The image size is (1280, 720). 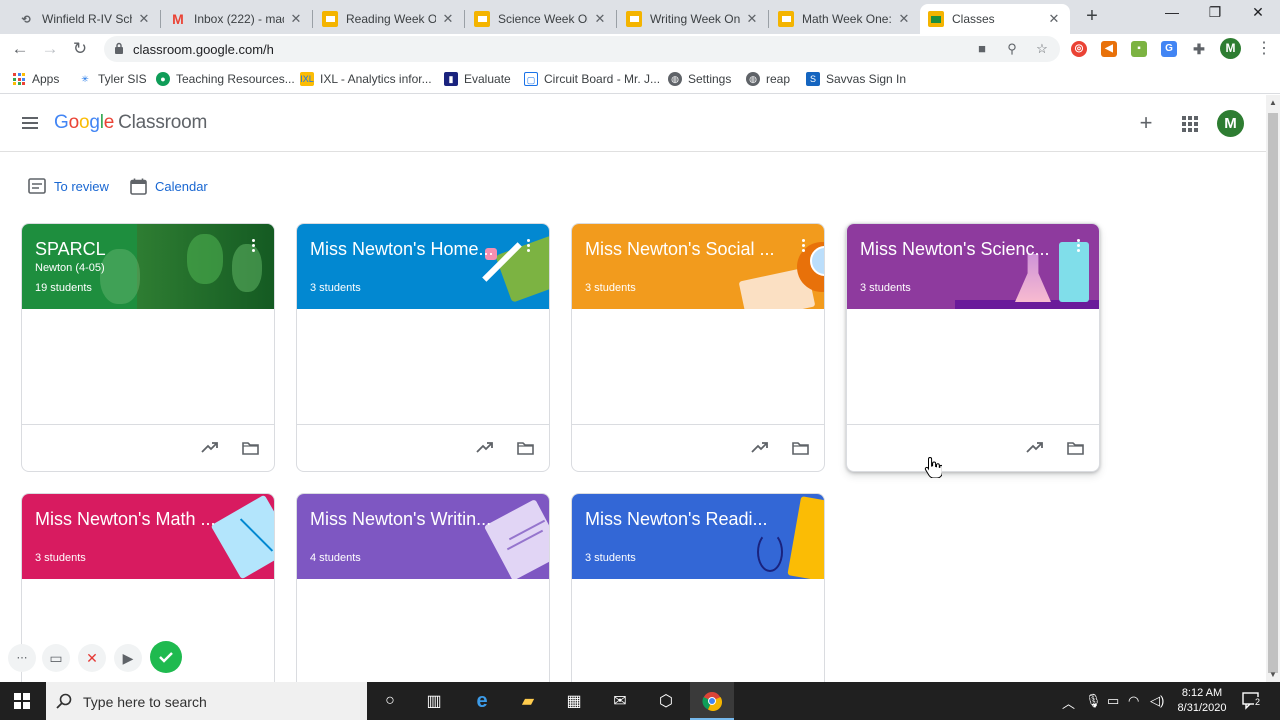 What do you see at coordinates (1215, 14) in the screenshot?
I see `restore-icon: ❐` at bounding box center [1215, 14].